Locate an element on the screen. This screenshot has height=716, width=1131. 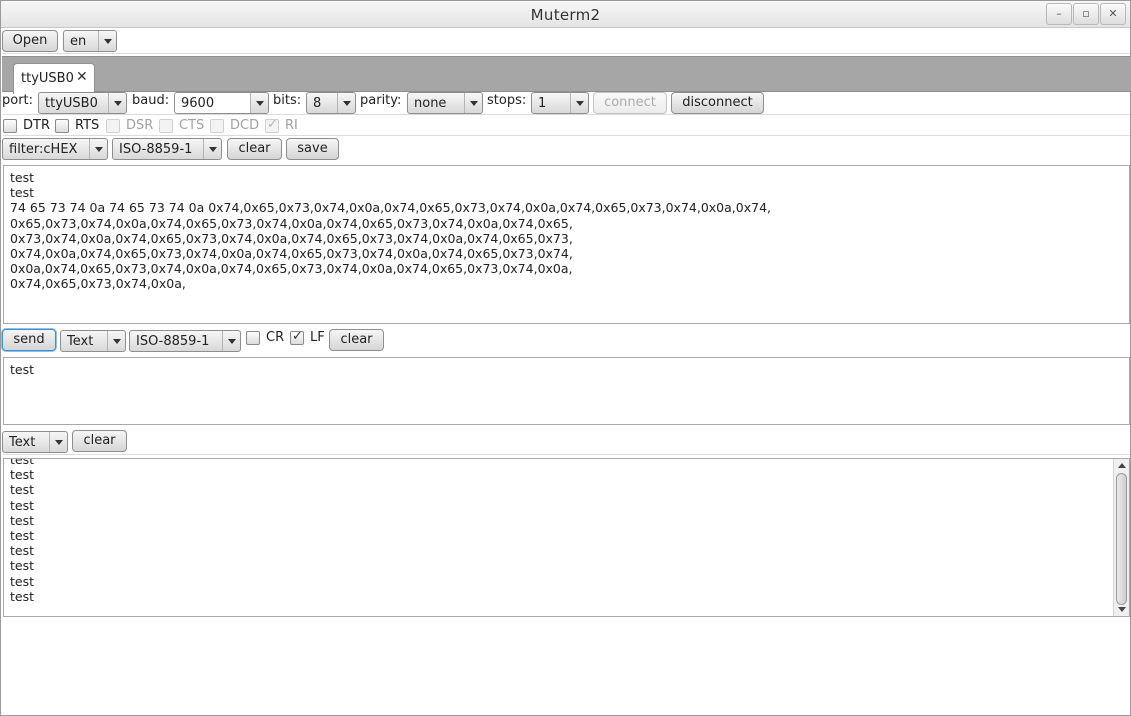
dtr-label: DTR is located at coordinates (36, 125).